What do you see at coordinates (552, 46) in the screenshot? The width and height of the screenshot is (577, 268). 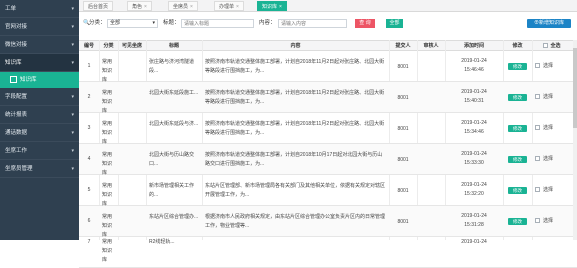 I see `column-header-select-all: 全选` at bounding box center [552, 46].